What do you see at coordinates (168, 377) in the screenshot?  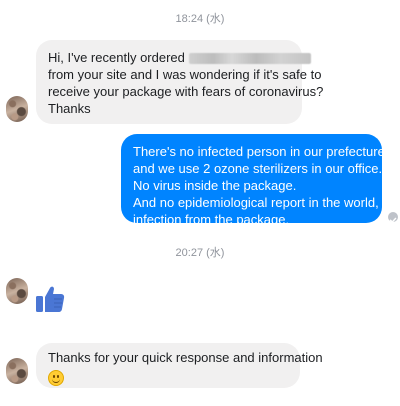 I see `message-line` at bounding box center [168, 377].